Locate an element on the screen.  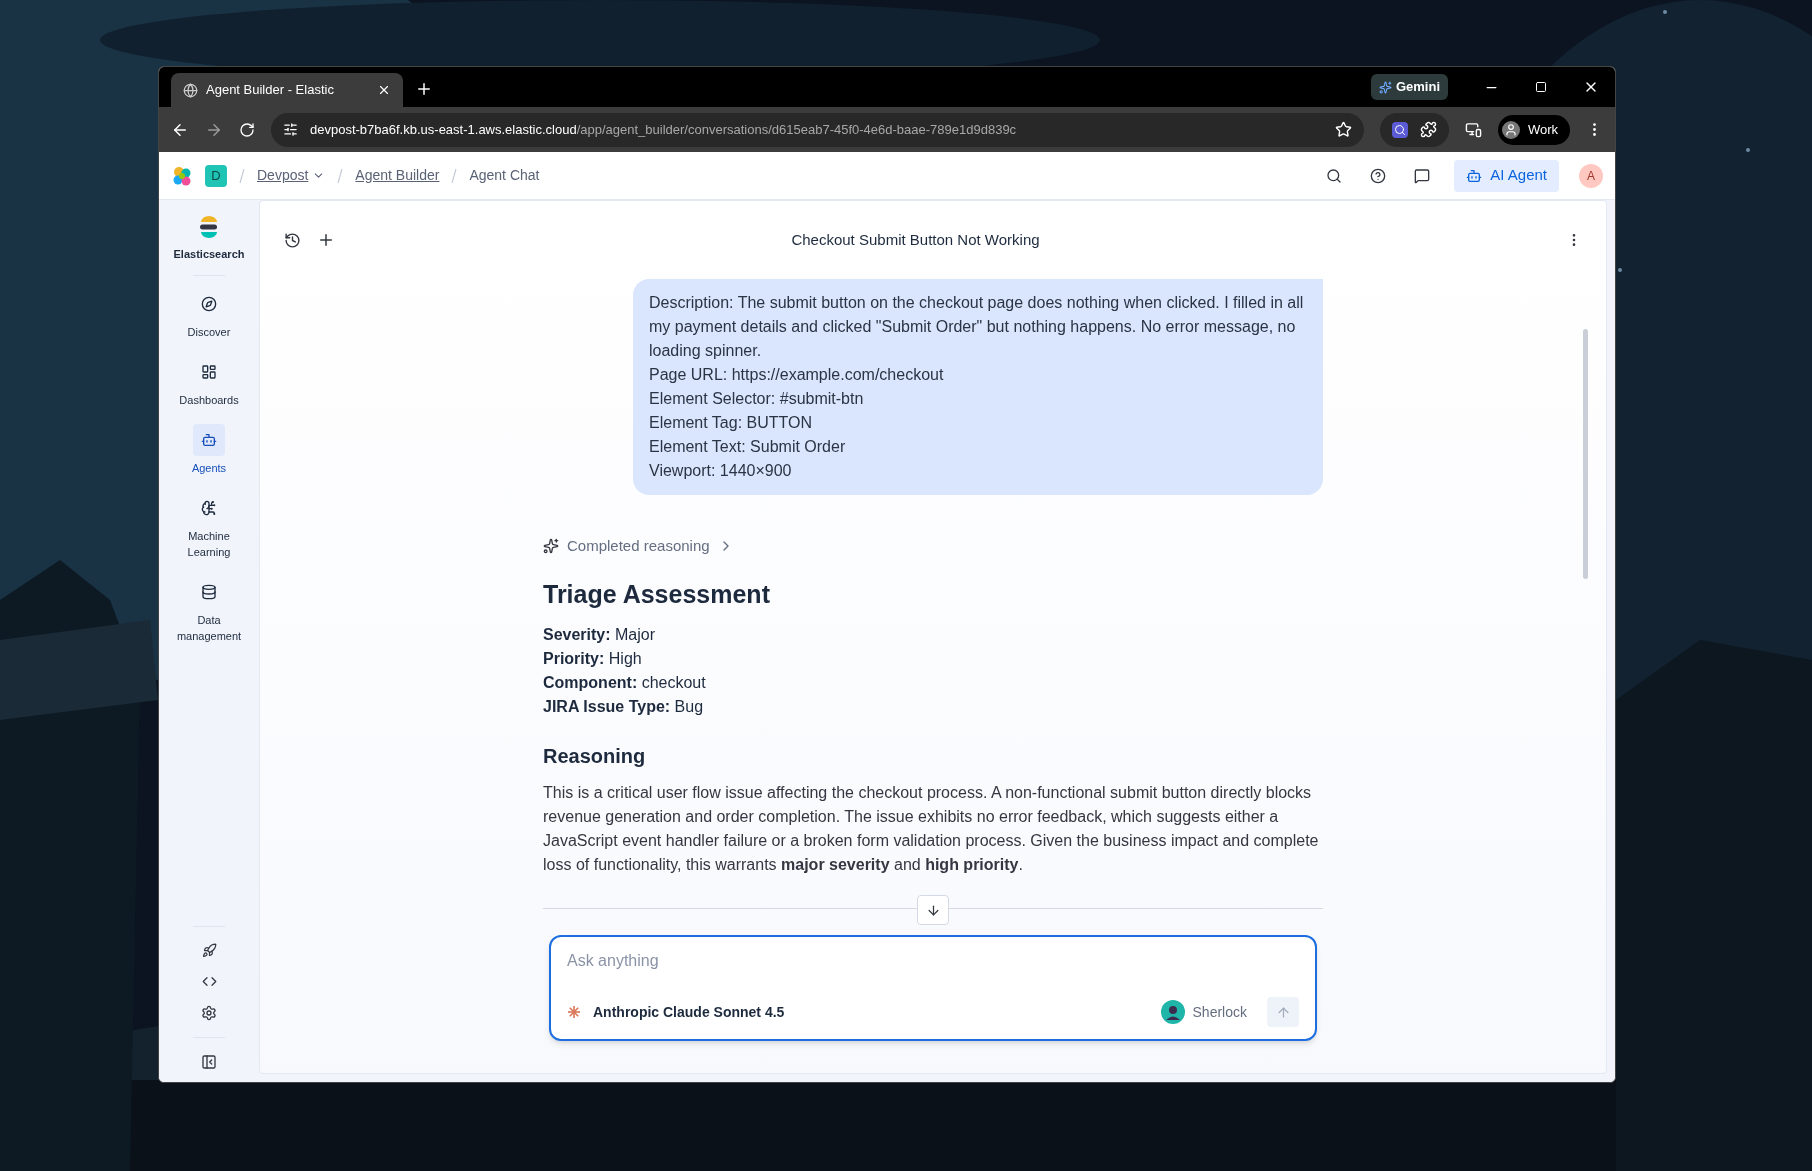
elasticsearch-logo-icon is located at coordinates (209, 227).